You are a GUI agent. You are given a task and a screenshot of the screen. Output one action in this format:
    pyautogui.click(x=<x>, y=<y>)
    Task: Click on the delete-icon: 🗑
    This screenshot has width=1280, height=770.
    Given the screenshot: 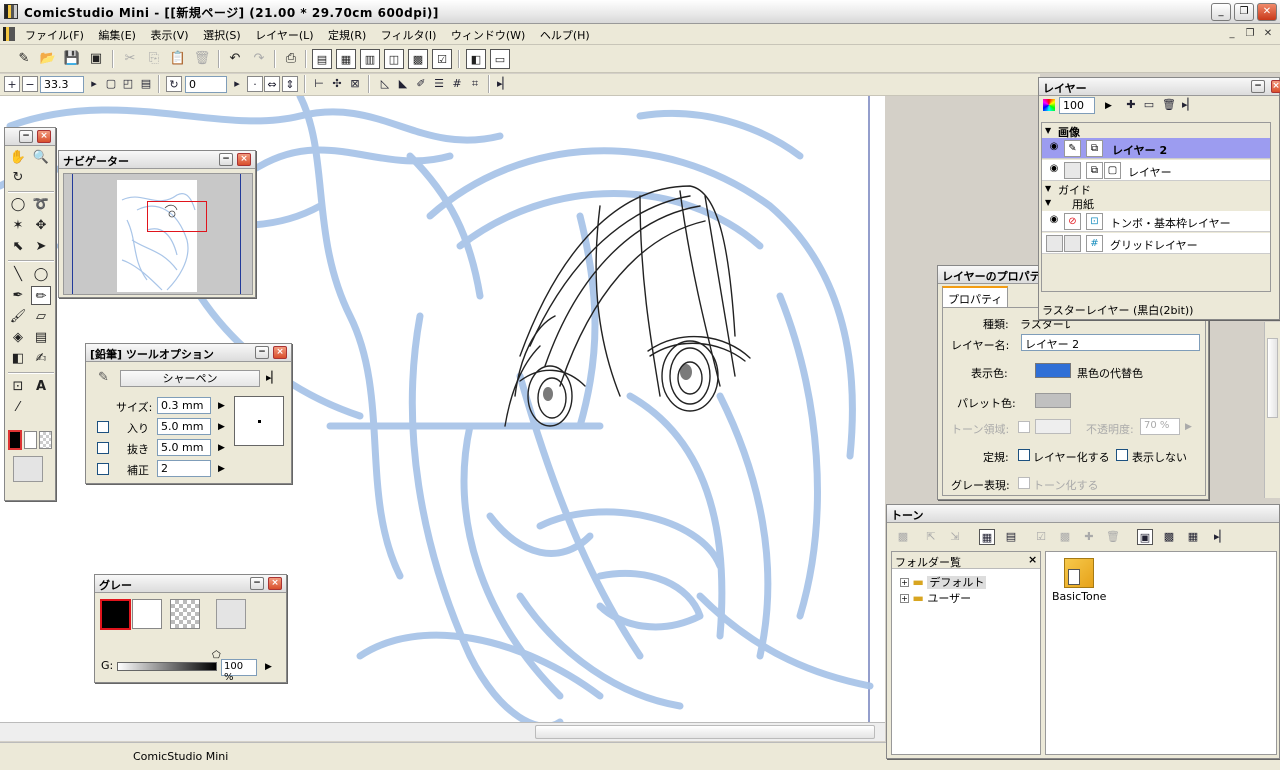 What is the action you would take?
    pyautogui.click(x=202, y=59)
    